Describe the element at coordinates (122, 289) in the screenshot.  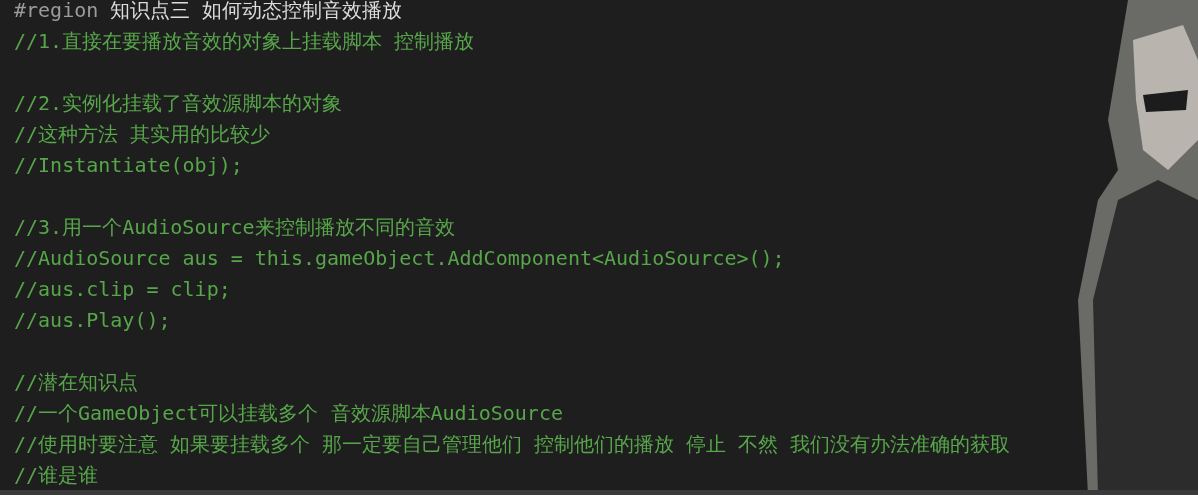
I see `code-comment: //aus.clip = clip;` at that location.